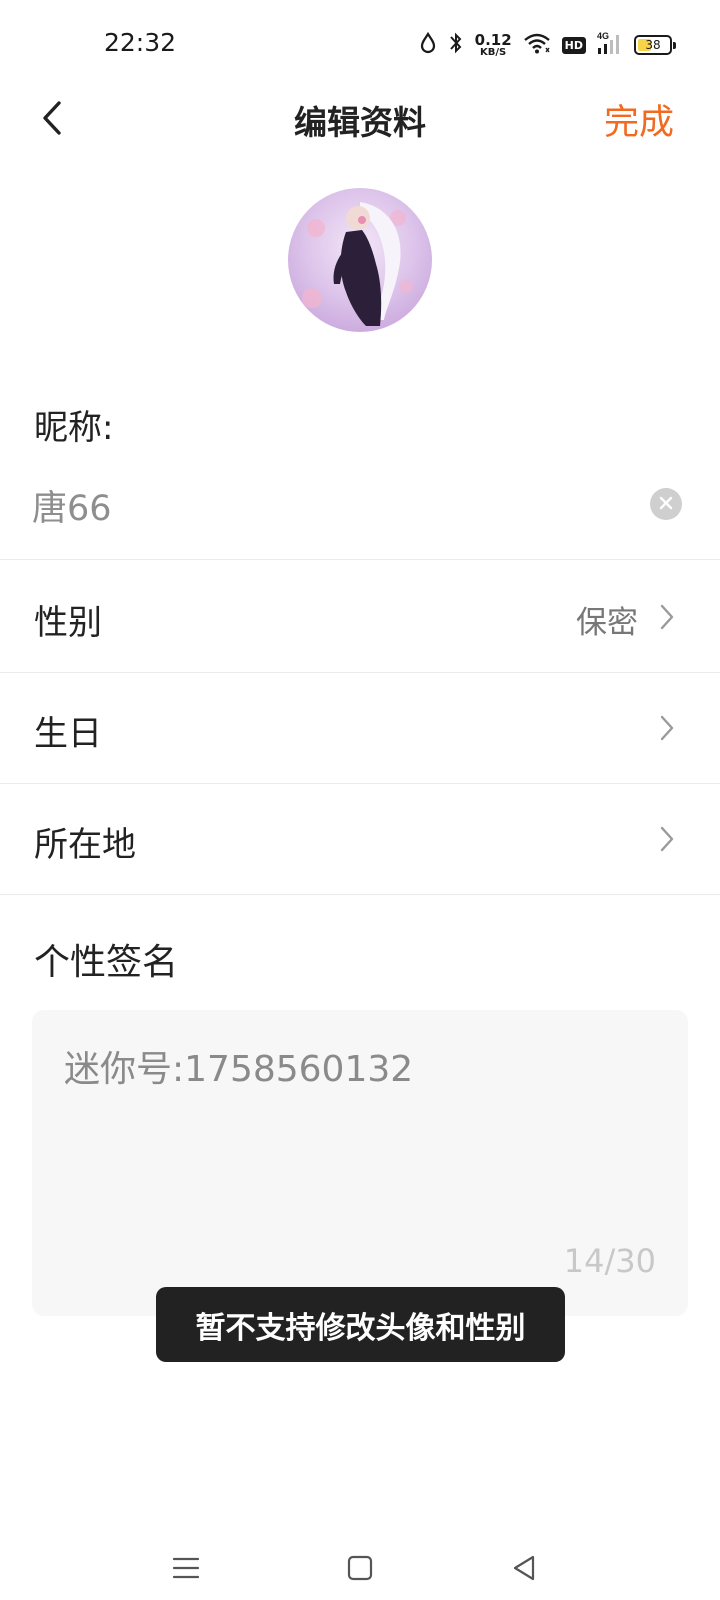  I want to click on avatar, so click(360, 260).